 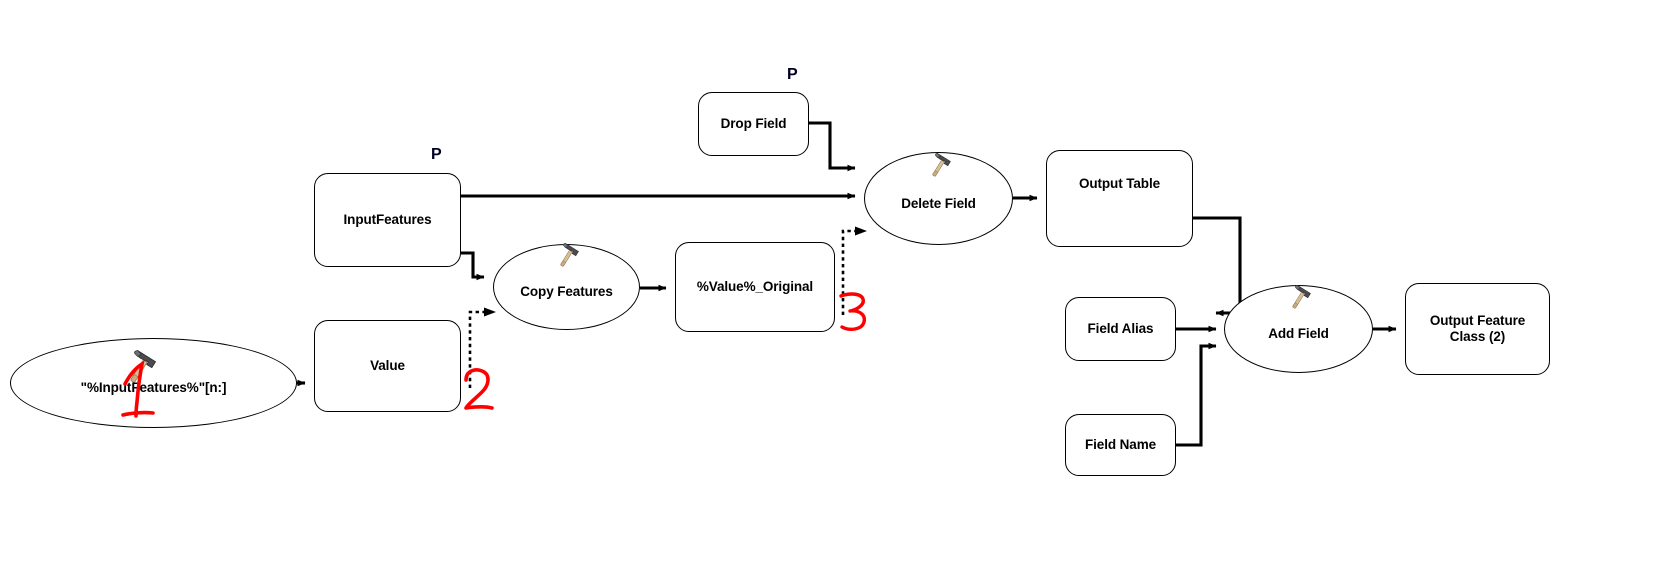 I want to click on node-input-features: InputFeatures, so click(x=387, y=220).